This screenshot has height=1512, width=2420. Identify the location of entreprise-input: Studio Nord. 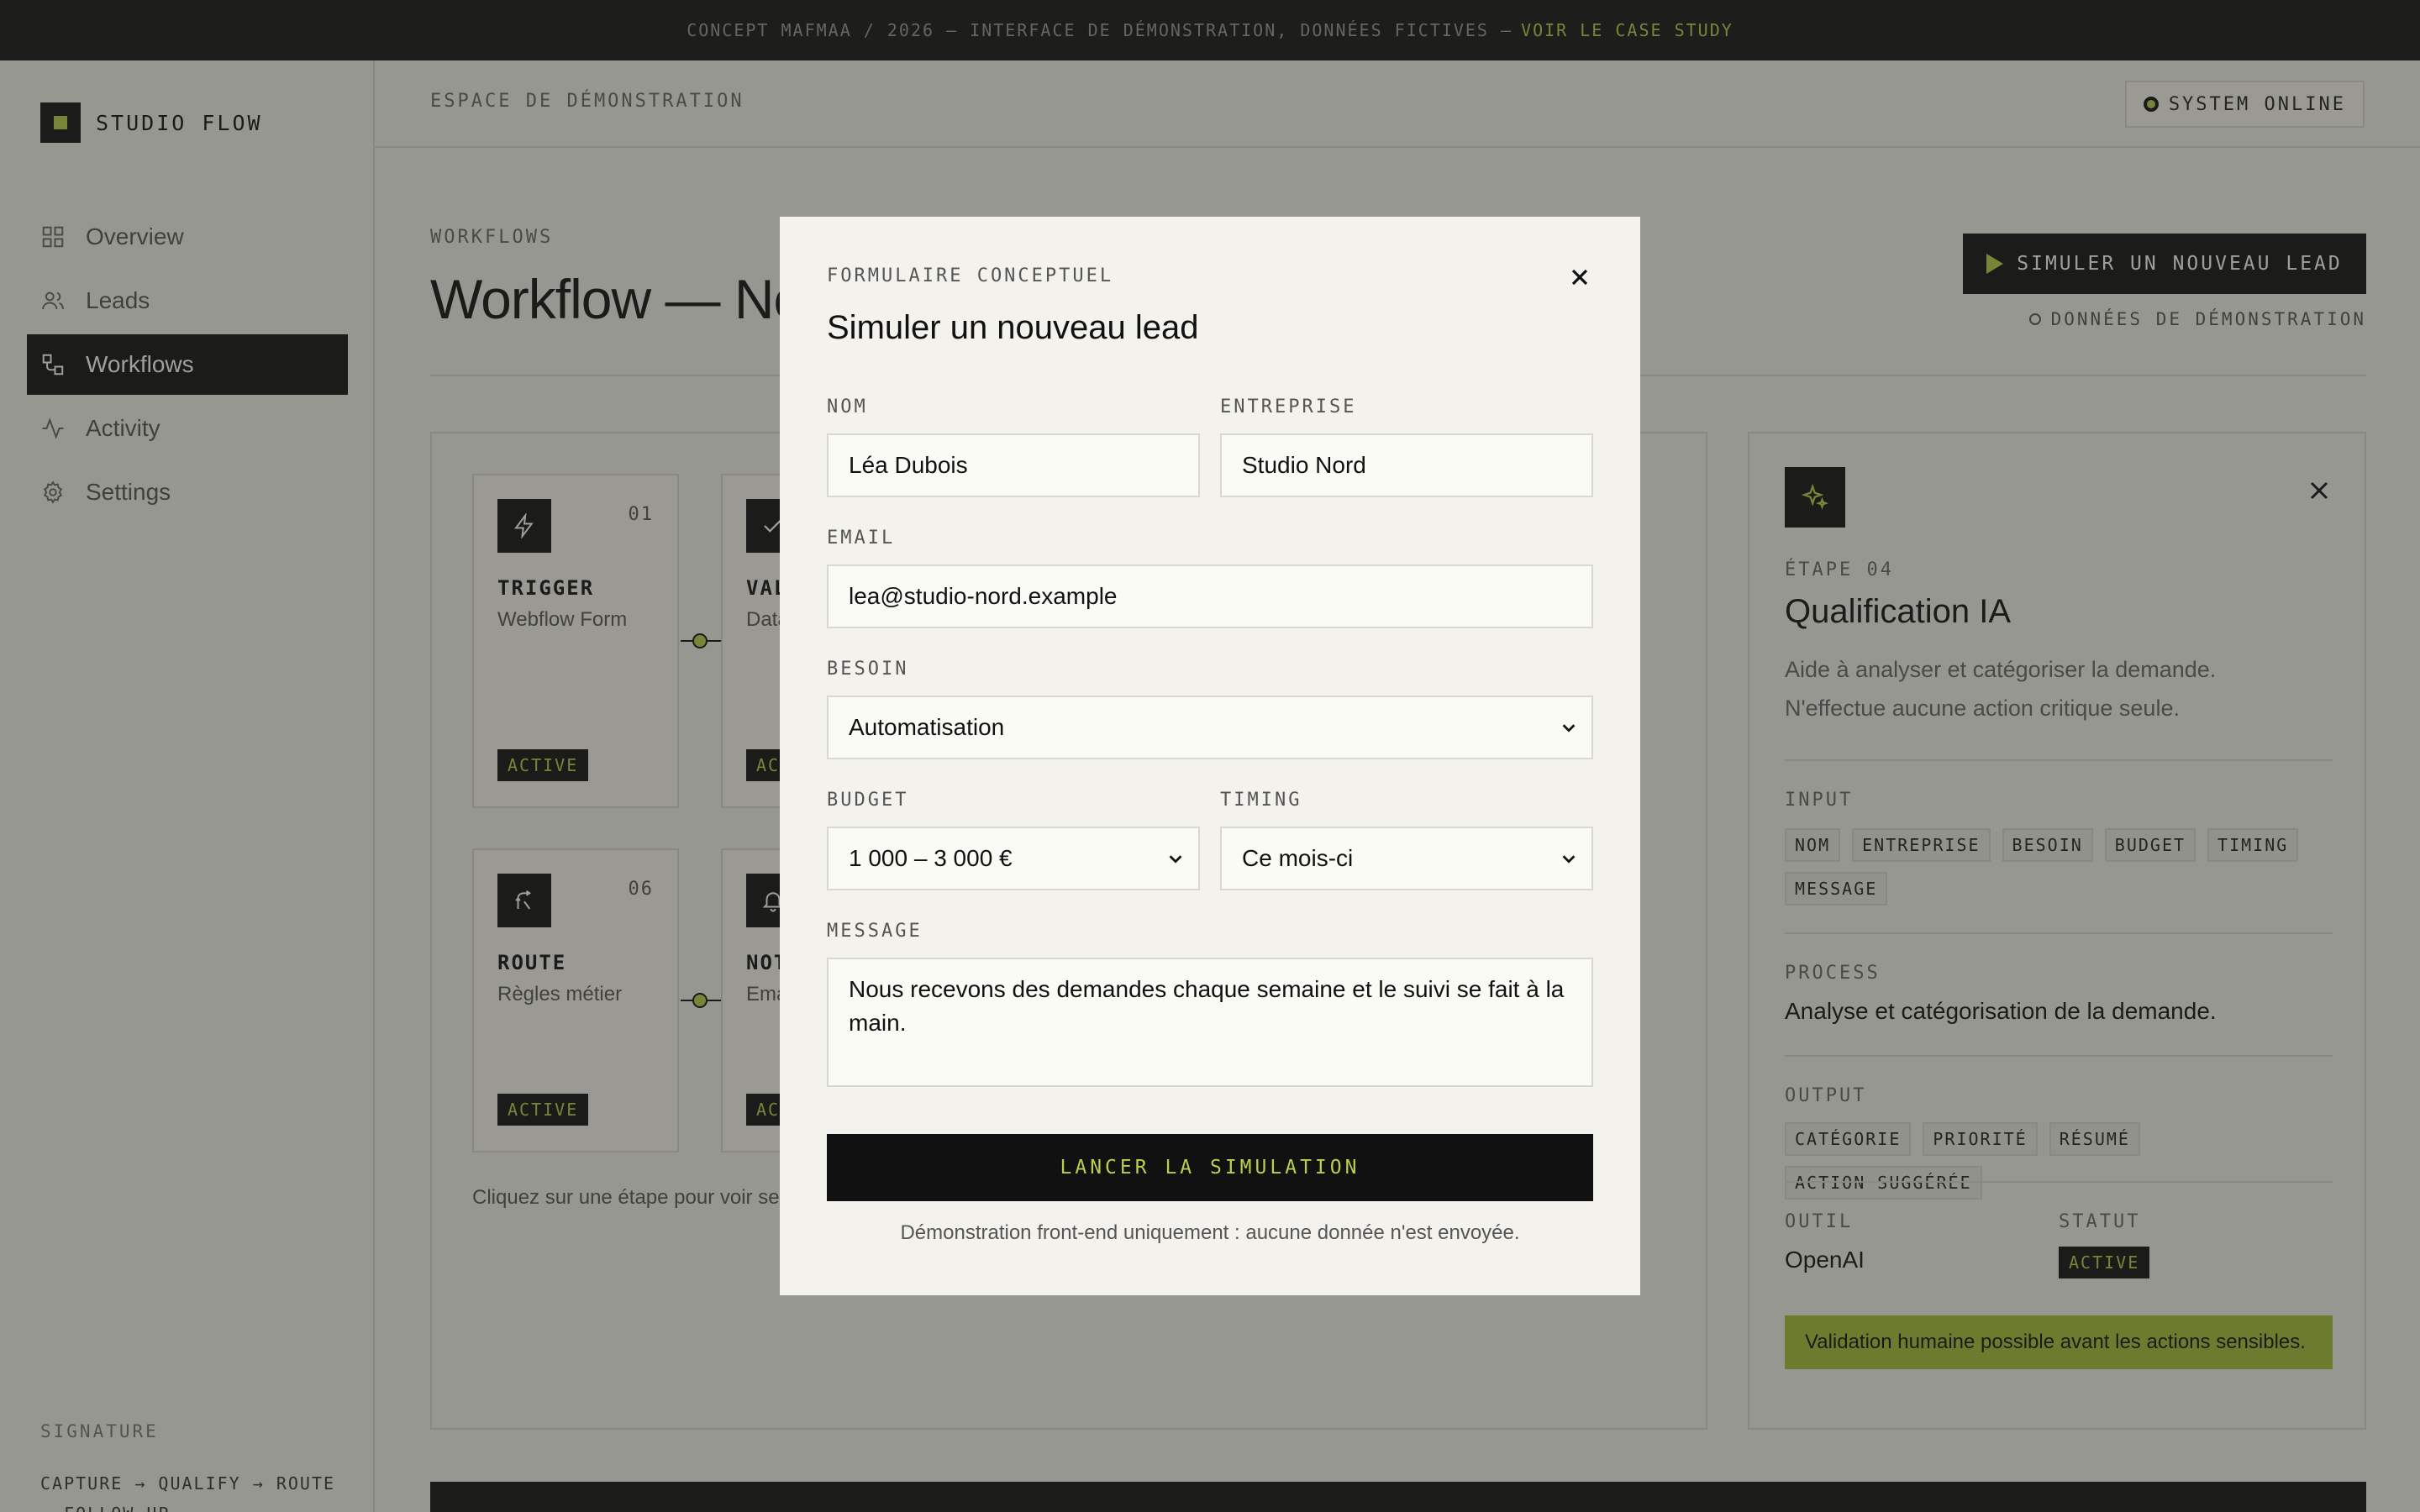
(1407, 465).